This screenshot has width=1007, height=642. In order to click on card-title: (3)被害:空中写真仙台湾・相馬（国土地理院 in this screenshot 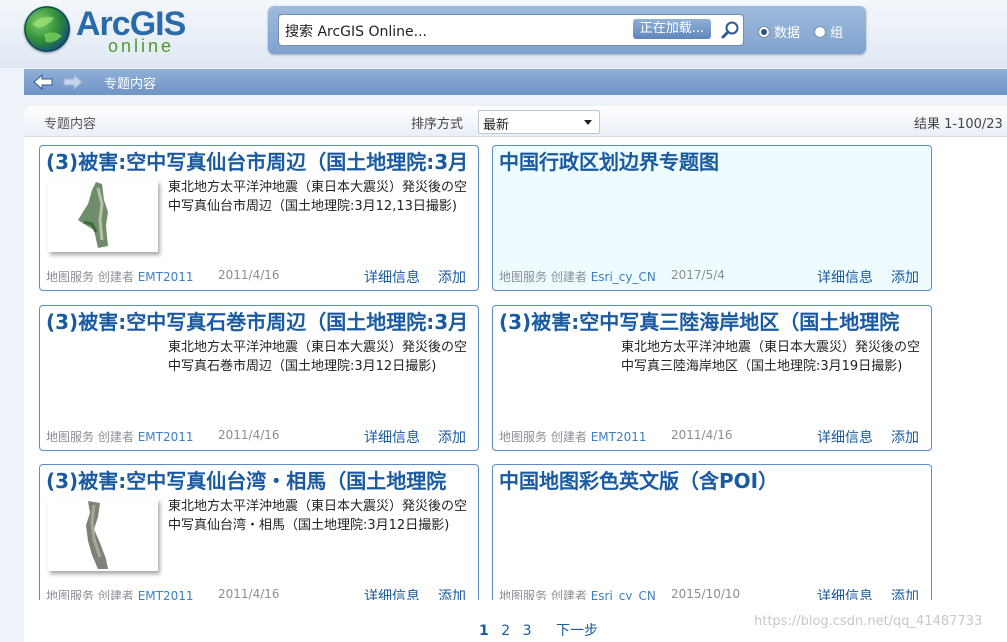, I will do `click(259, 481)`.